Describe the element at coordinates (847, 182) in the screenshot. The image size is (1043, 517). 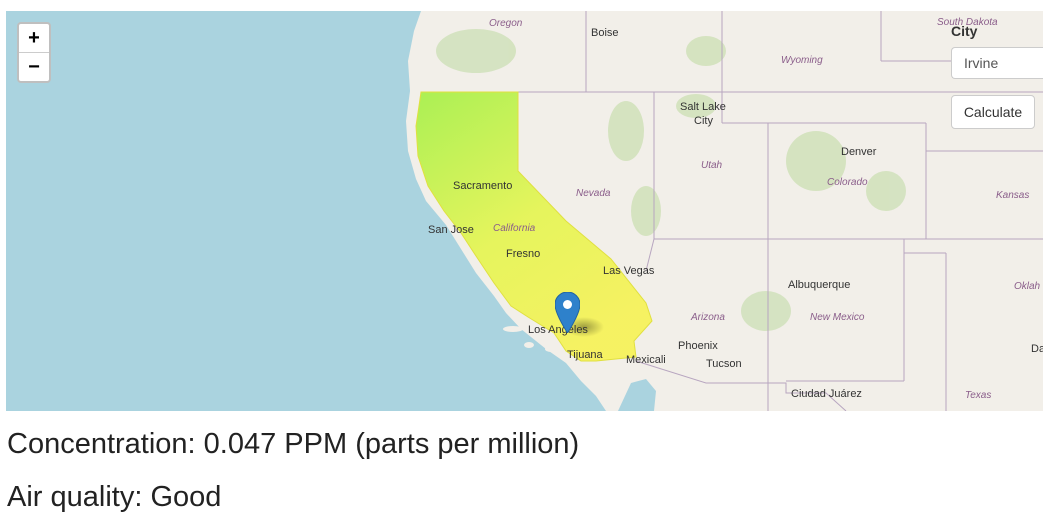
I see `label-colorado: Colorado` at that location.